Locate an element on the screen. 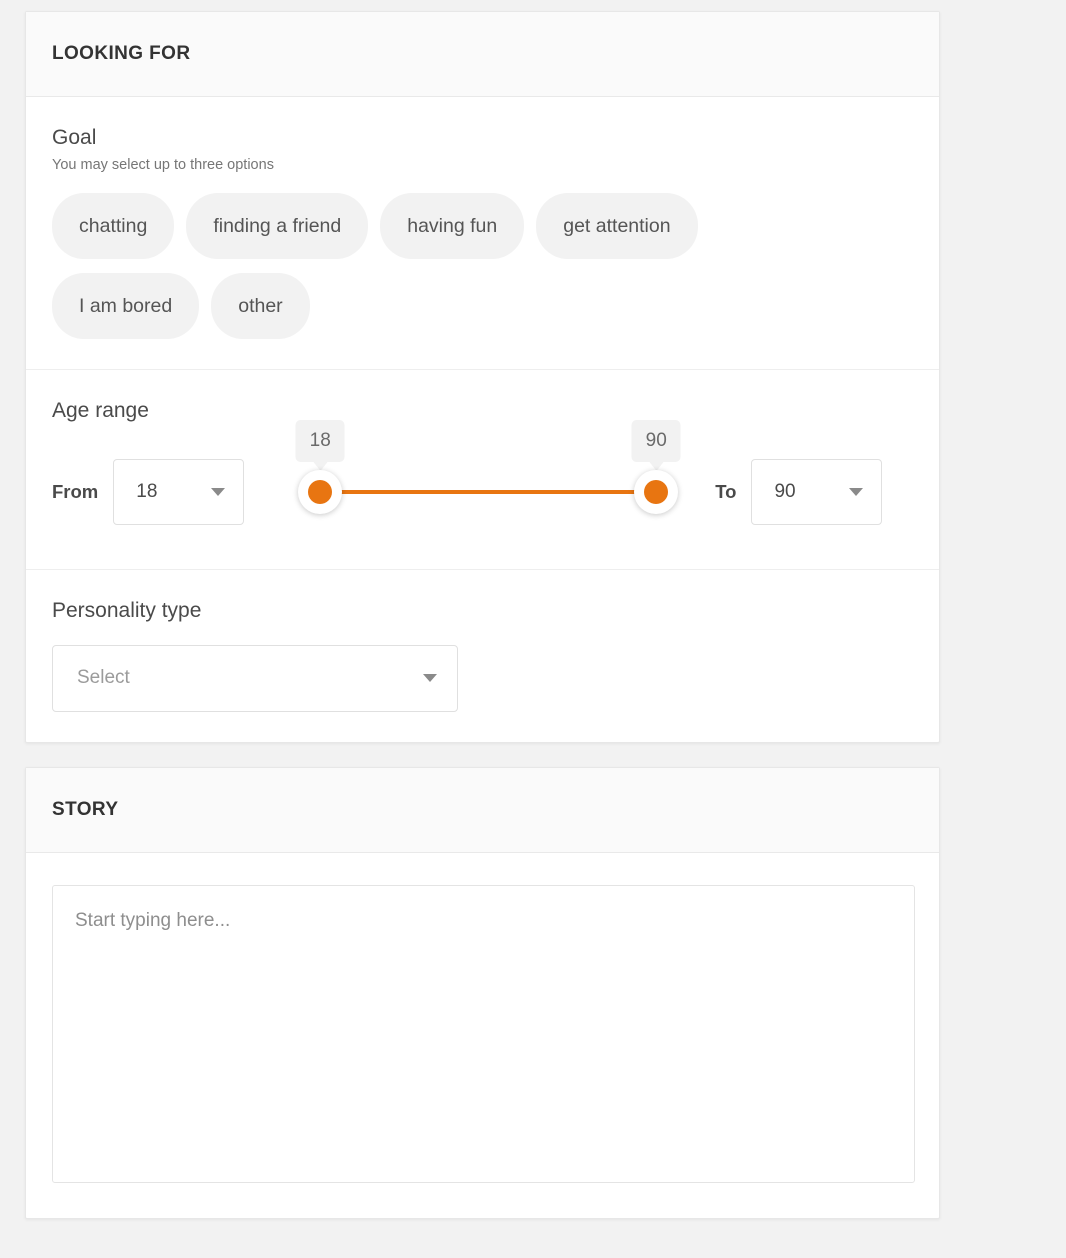  age-to-label: To is located at coordinates (726, 492).